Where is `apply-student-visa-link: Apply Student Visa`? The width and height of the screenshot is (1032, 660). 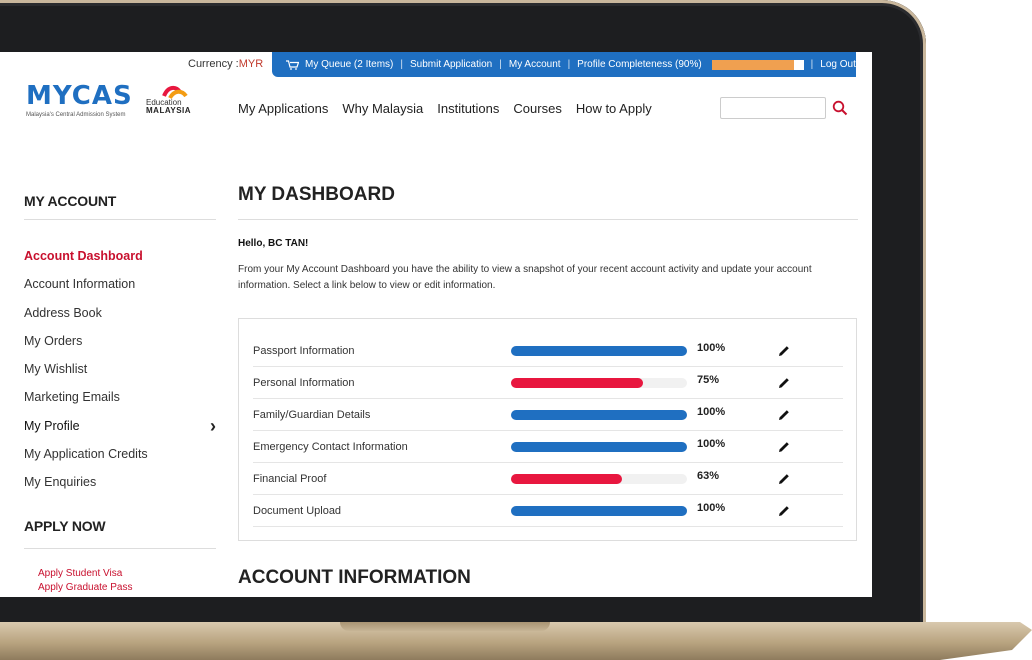 apply-student-visa-link: Apply Student Visa is located at coordinates (85, 574).